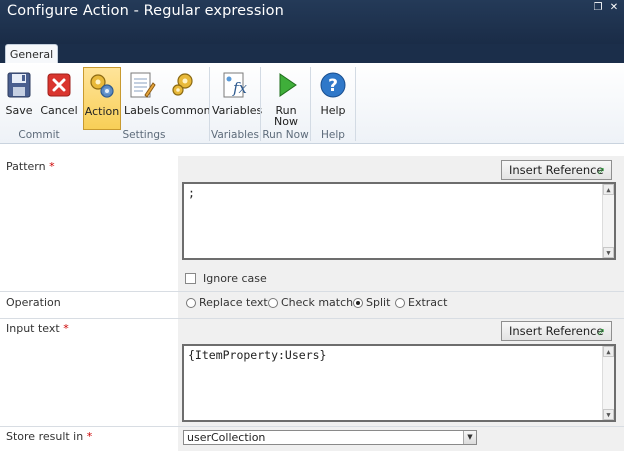 The width and height of the screenshot is (624, 451). Describe the element at coordinates (428, 302) in the screenshot. I see `extract-label: Extract` at that location.